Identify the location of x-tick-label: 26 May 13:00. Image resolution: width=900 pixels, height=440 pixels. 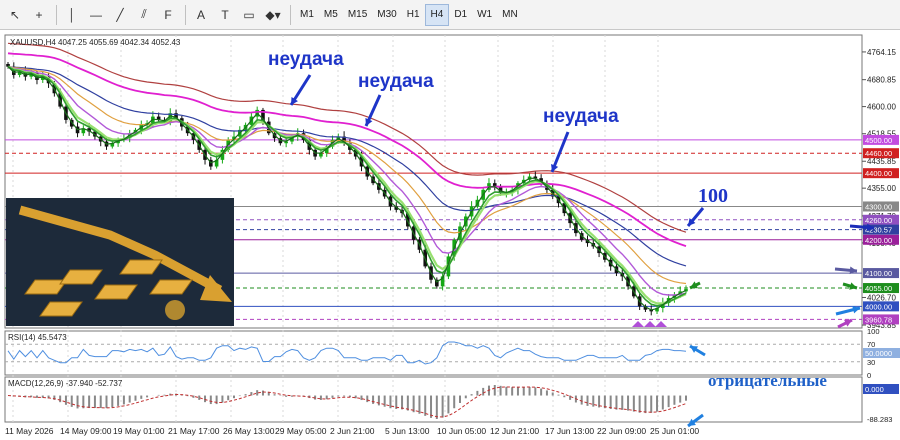
(249, 431).